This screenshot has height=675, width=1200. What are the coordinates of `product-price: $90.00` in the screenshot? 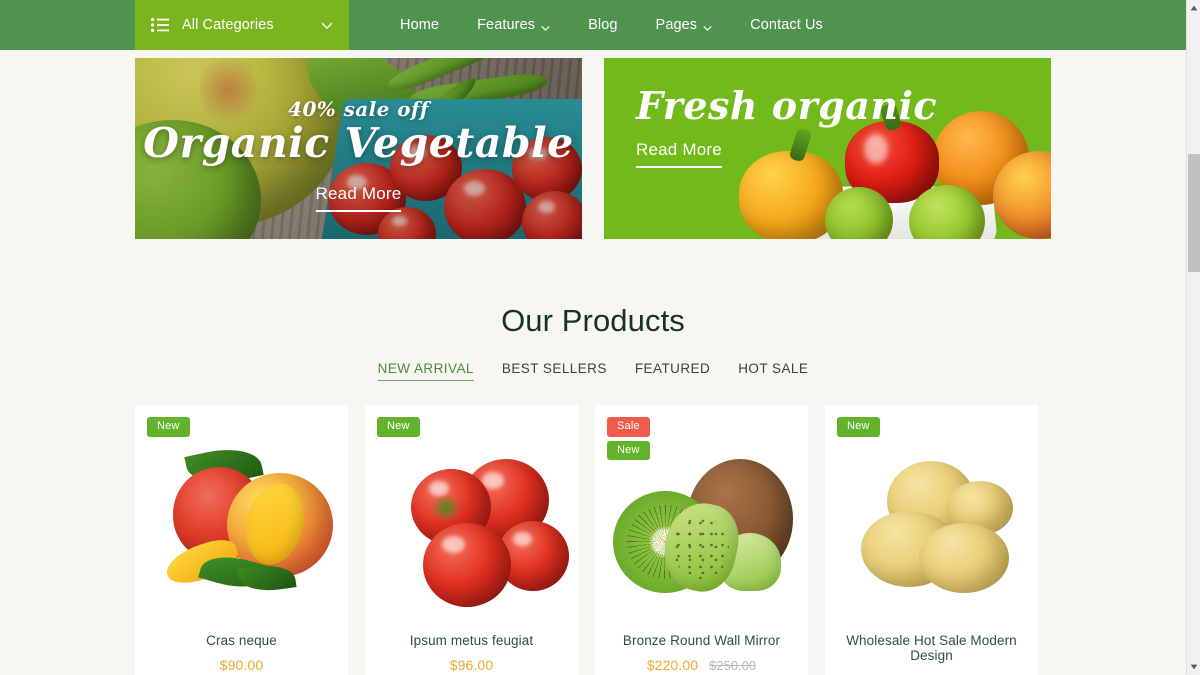 It's located at (241, 665).